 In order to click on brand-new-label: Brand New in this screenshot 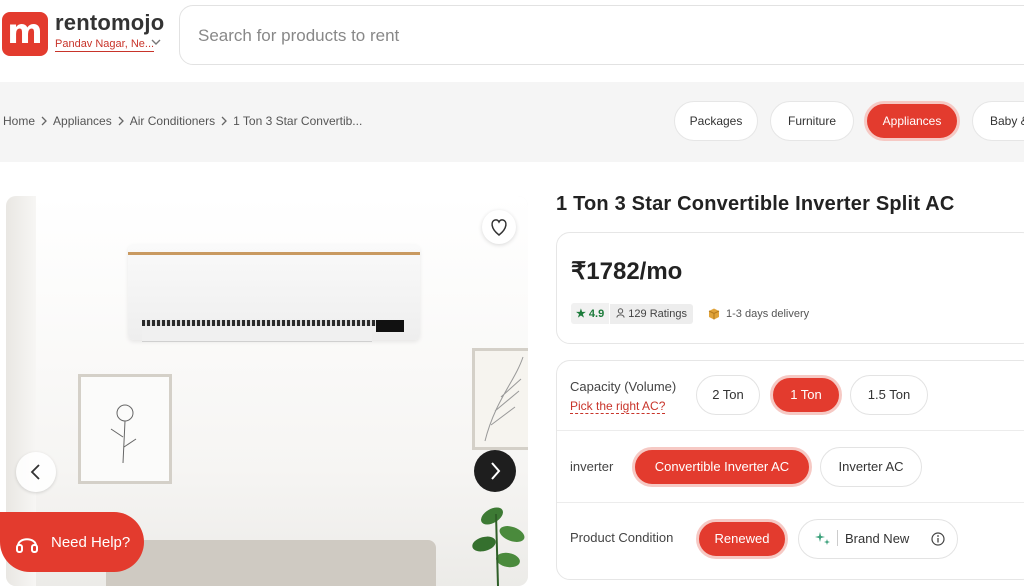, I will do `click(877, 538)`.